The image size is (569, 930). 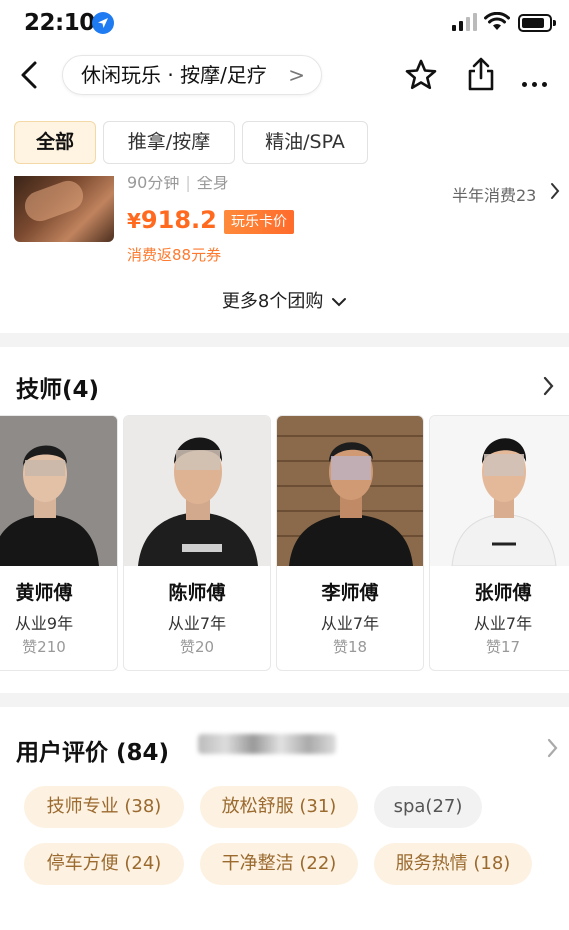 What do you see at coordinates (59, 23) in the screenshot?
I see `status-time: 22:10` at bounding box center [59, 23].